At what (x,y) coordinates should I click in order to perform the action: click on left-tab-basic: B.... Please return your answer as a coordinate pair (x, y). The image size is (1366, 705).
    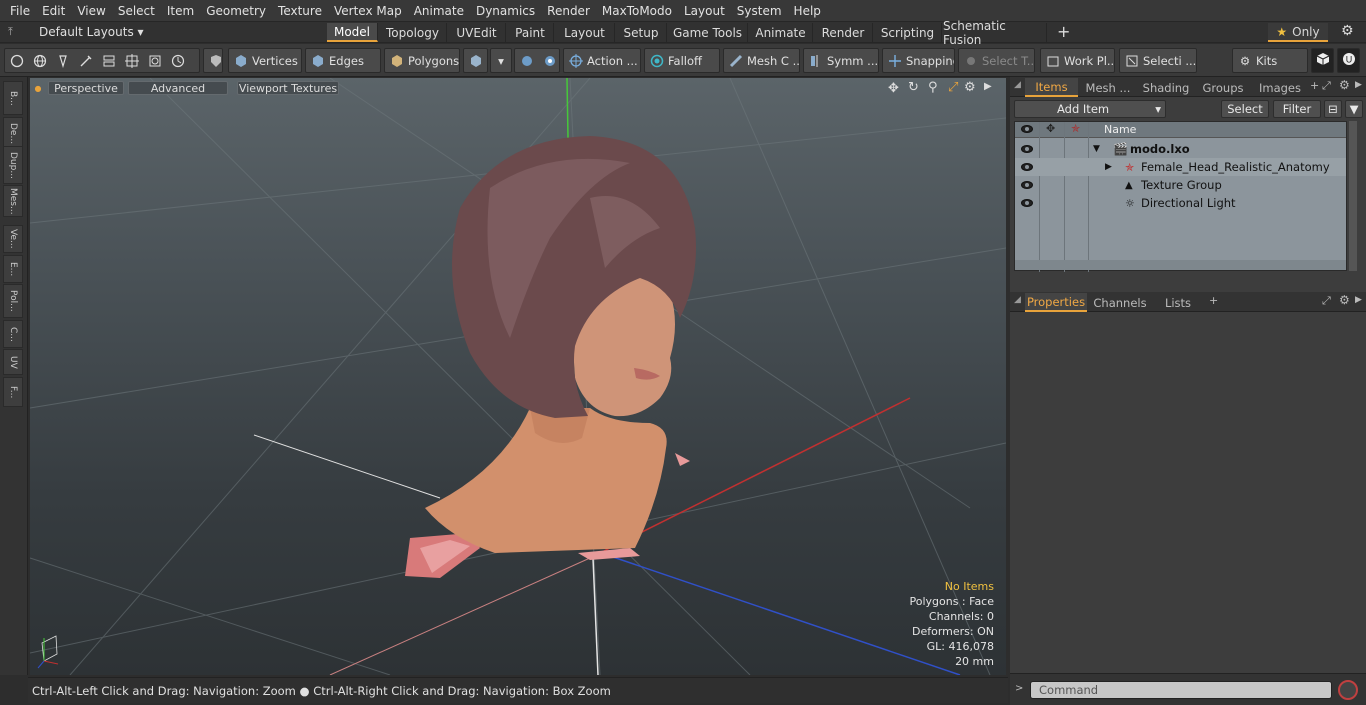
    Looking at the image, I should click on (13, 98).